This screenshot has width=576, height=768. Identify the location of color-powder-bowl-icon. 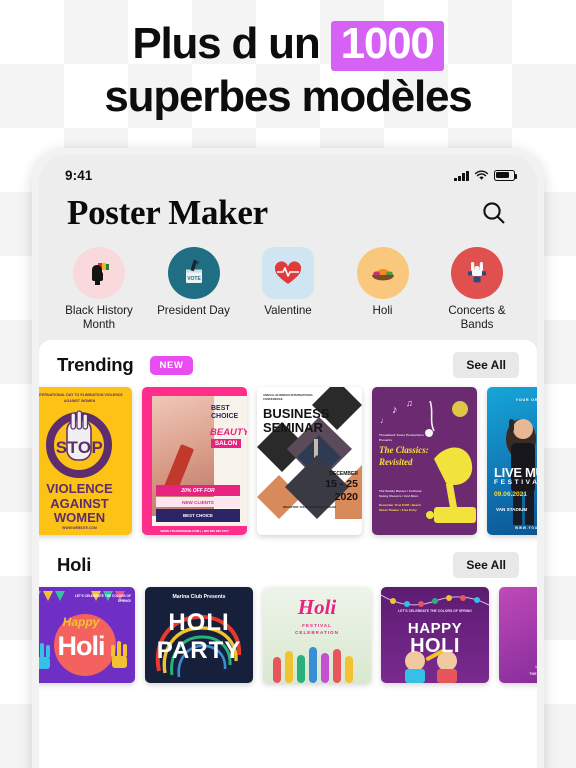
(382, 273).